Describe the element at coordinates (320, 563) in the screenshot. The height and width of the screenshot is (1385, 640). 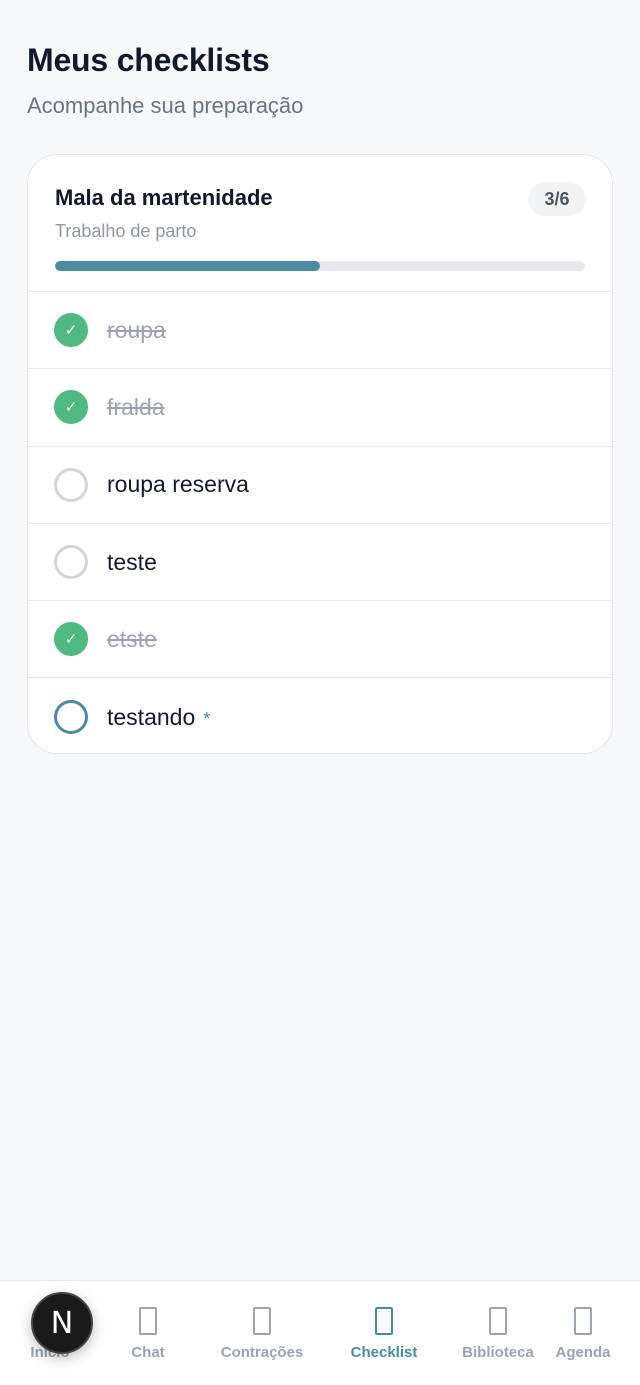
I see `checklist-item: teste` at that location.